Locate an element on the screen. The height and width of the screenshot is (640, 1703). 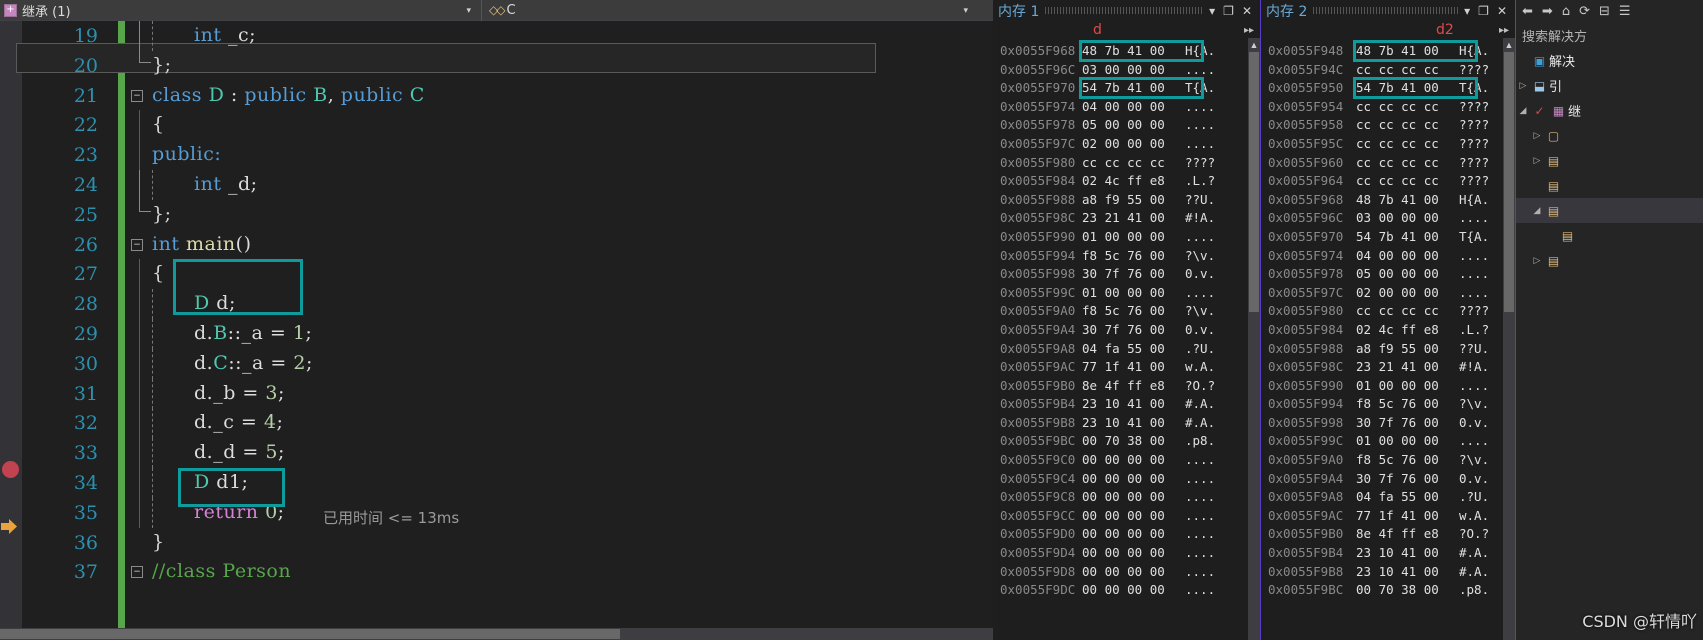
twisty-icon-7: ◢ is located at coordinates (1537, 211).